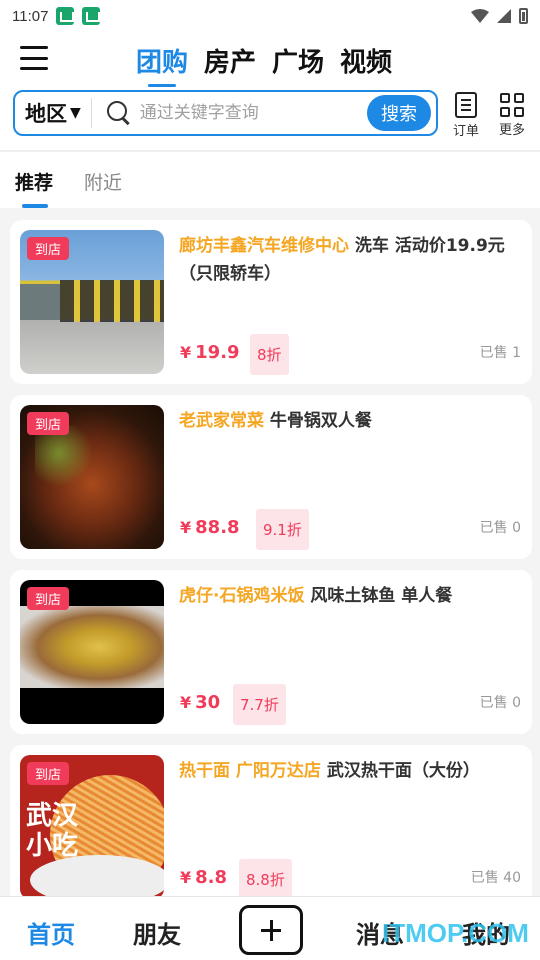 The width and height of the screenshot is (540, 960). I want to click on tab-nearby: 附近, so click(103, 181).